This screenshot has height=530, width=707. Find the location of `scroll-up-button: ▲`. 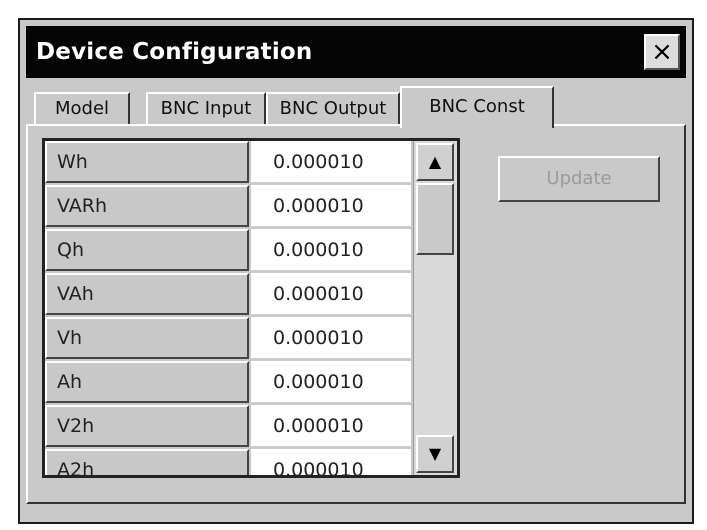

scroll-up-button: ▲ is located at coordinates (435, 162).